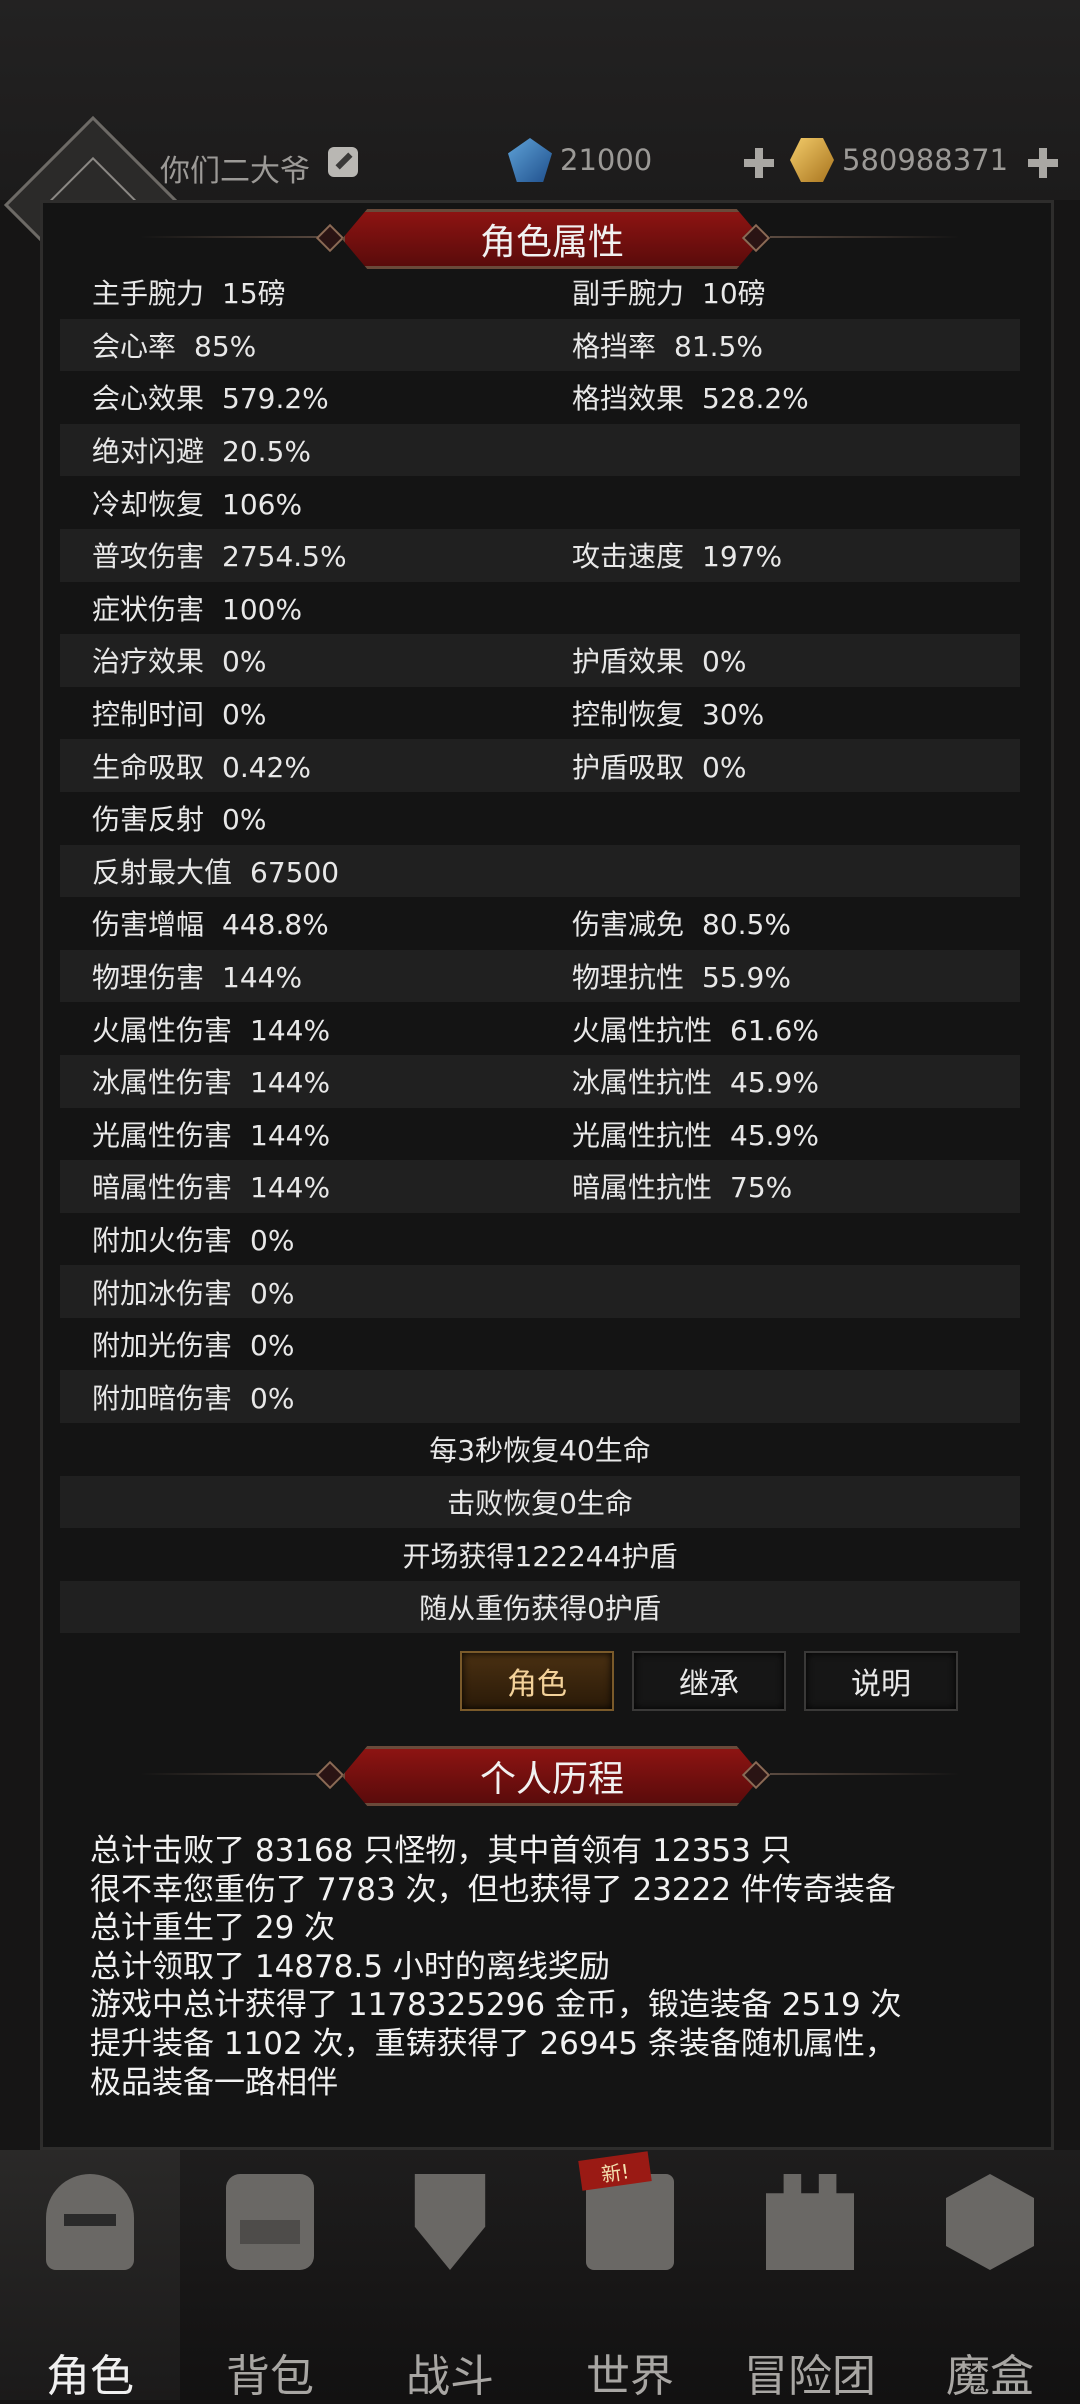 The height and width of the screenshot is (2404, 1080). What do you see at coordinates (628, 925) in the screenshot?
I see `attribute-label: 伤害减免` at bounding box center [628, 925].